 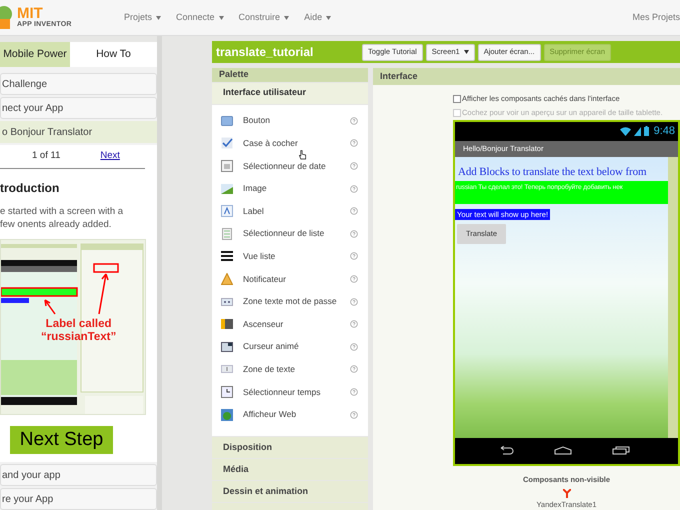 What do you see at coordinates (399, 76) in the screenshot?
I see `panel-title: Interface` at bounding box center [399, 76].